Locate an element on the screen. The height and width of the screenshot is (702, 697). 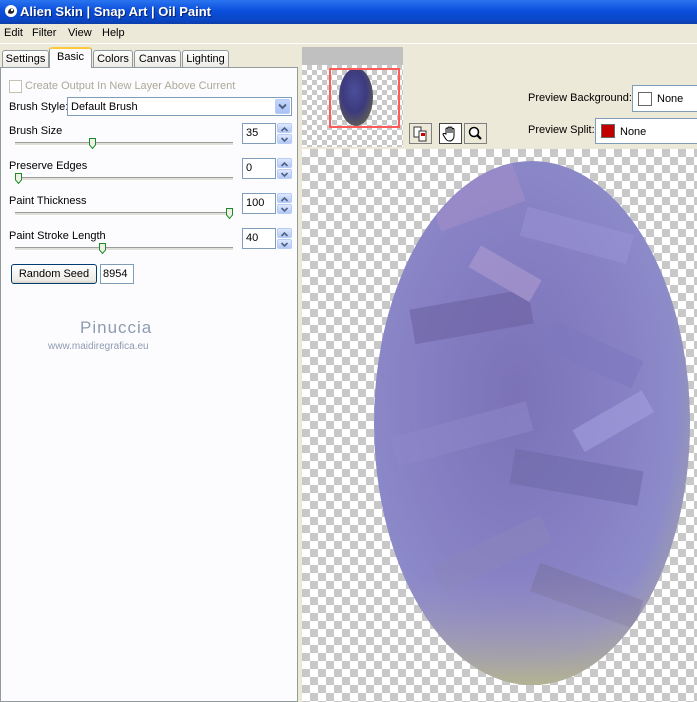
paint-thickness-label: Paint Thickness is located at coordinates (48, 201).